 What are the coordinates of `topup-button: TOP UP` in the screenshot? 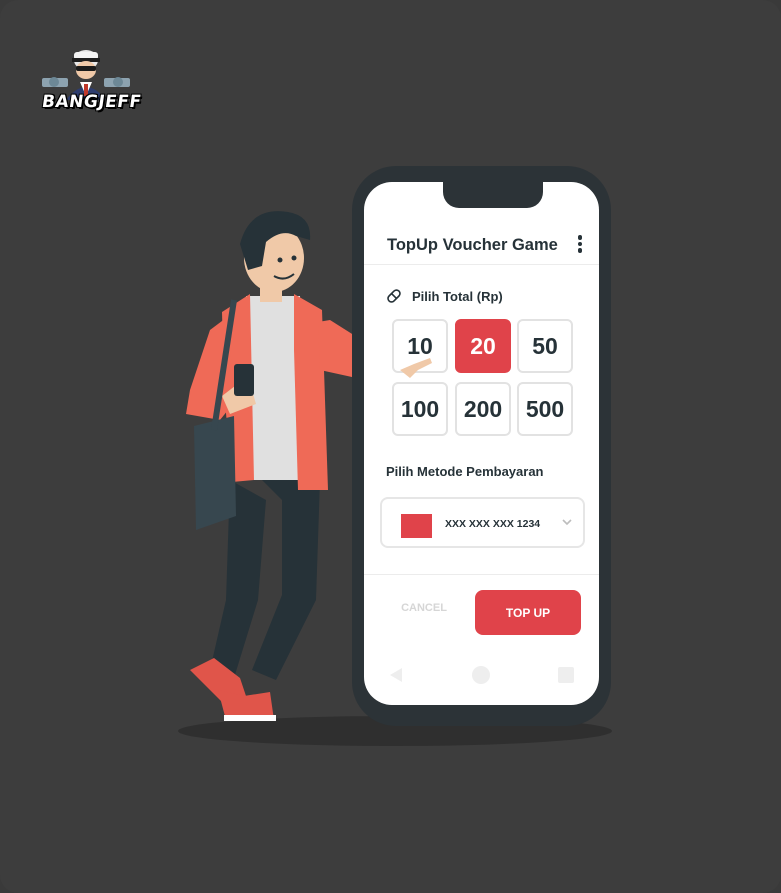 It's located at (528, 612).